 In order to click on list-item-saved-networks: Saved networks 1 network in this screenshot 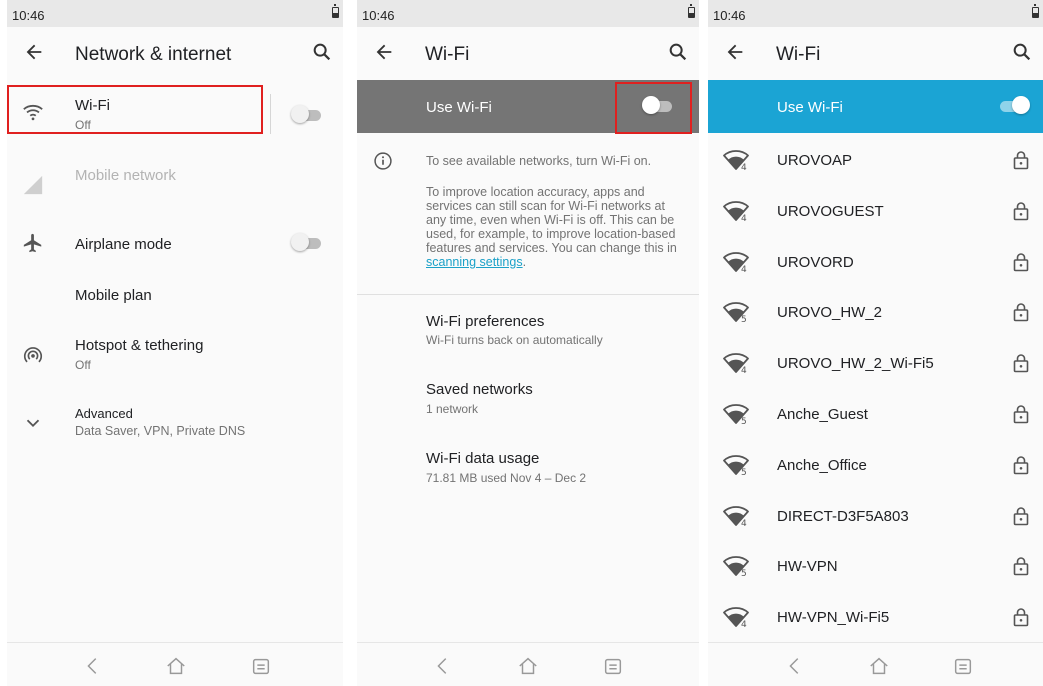, I will do `click(528, 401)`.